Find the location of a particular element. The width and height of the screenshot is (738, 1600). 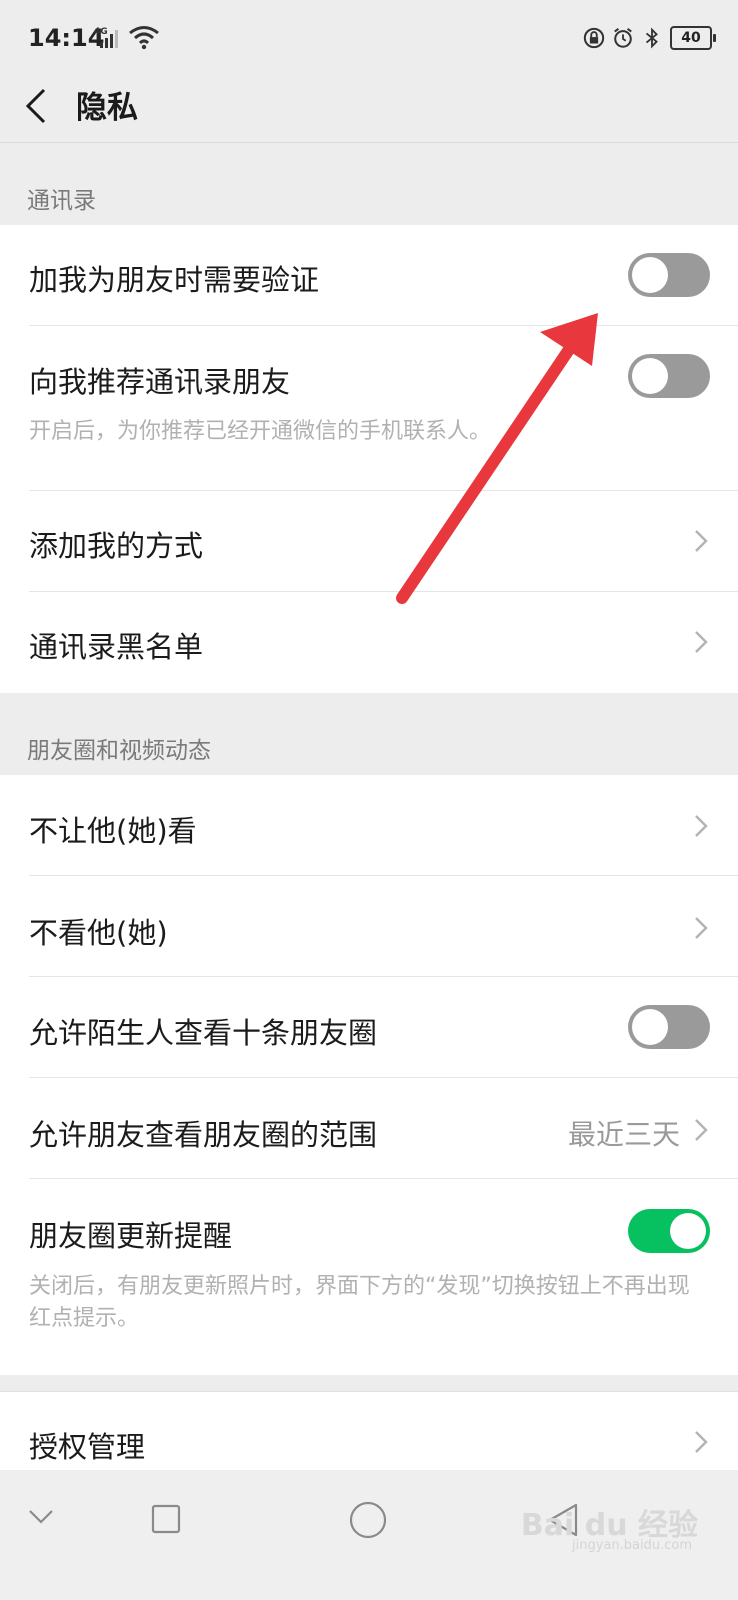

strangers-toggle is located at coordinates (669, 1027).